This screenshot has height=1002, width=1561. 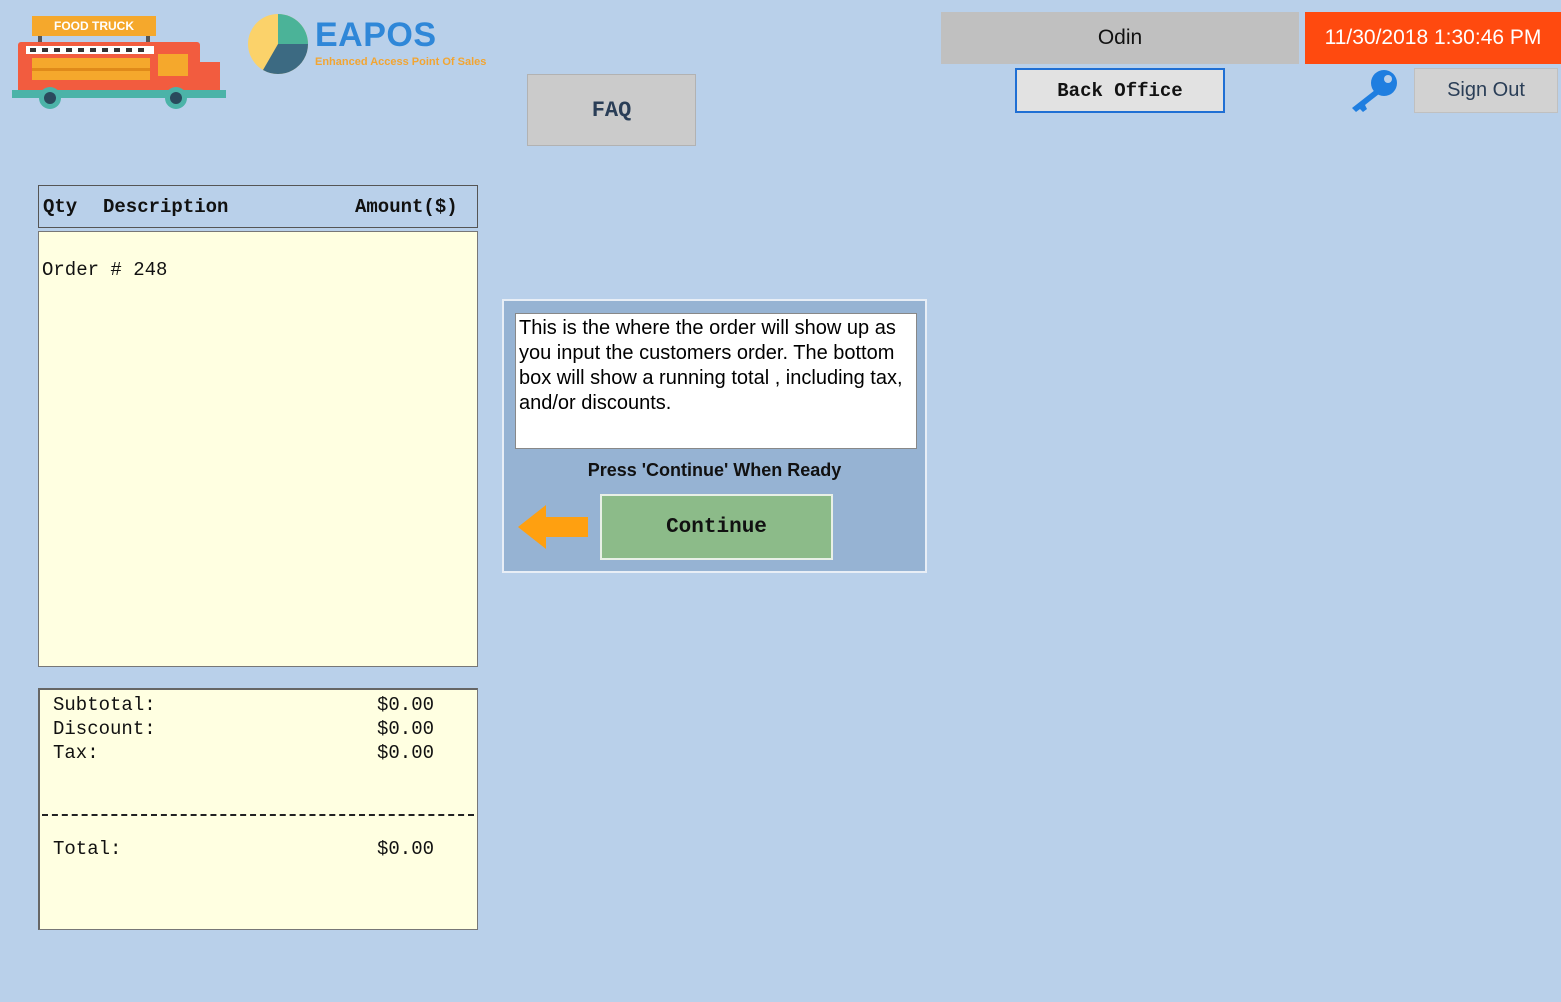 I want to click on tutorial-prompt: Press 'Continue' When Ready, so click(x=714, y=470).